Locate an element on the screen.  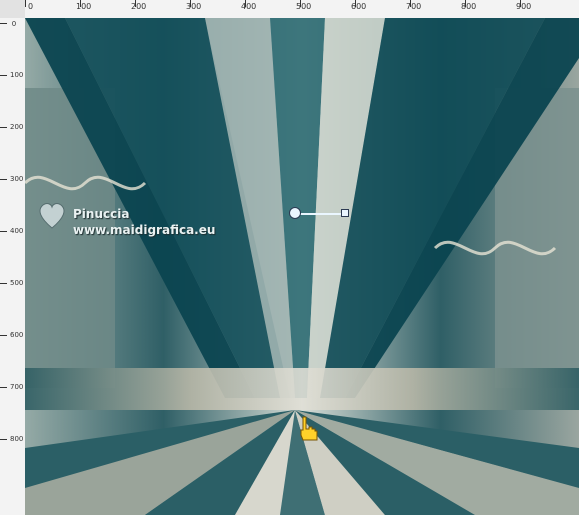
transform-handle-end is located at coordinates (345, 213).